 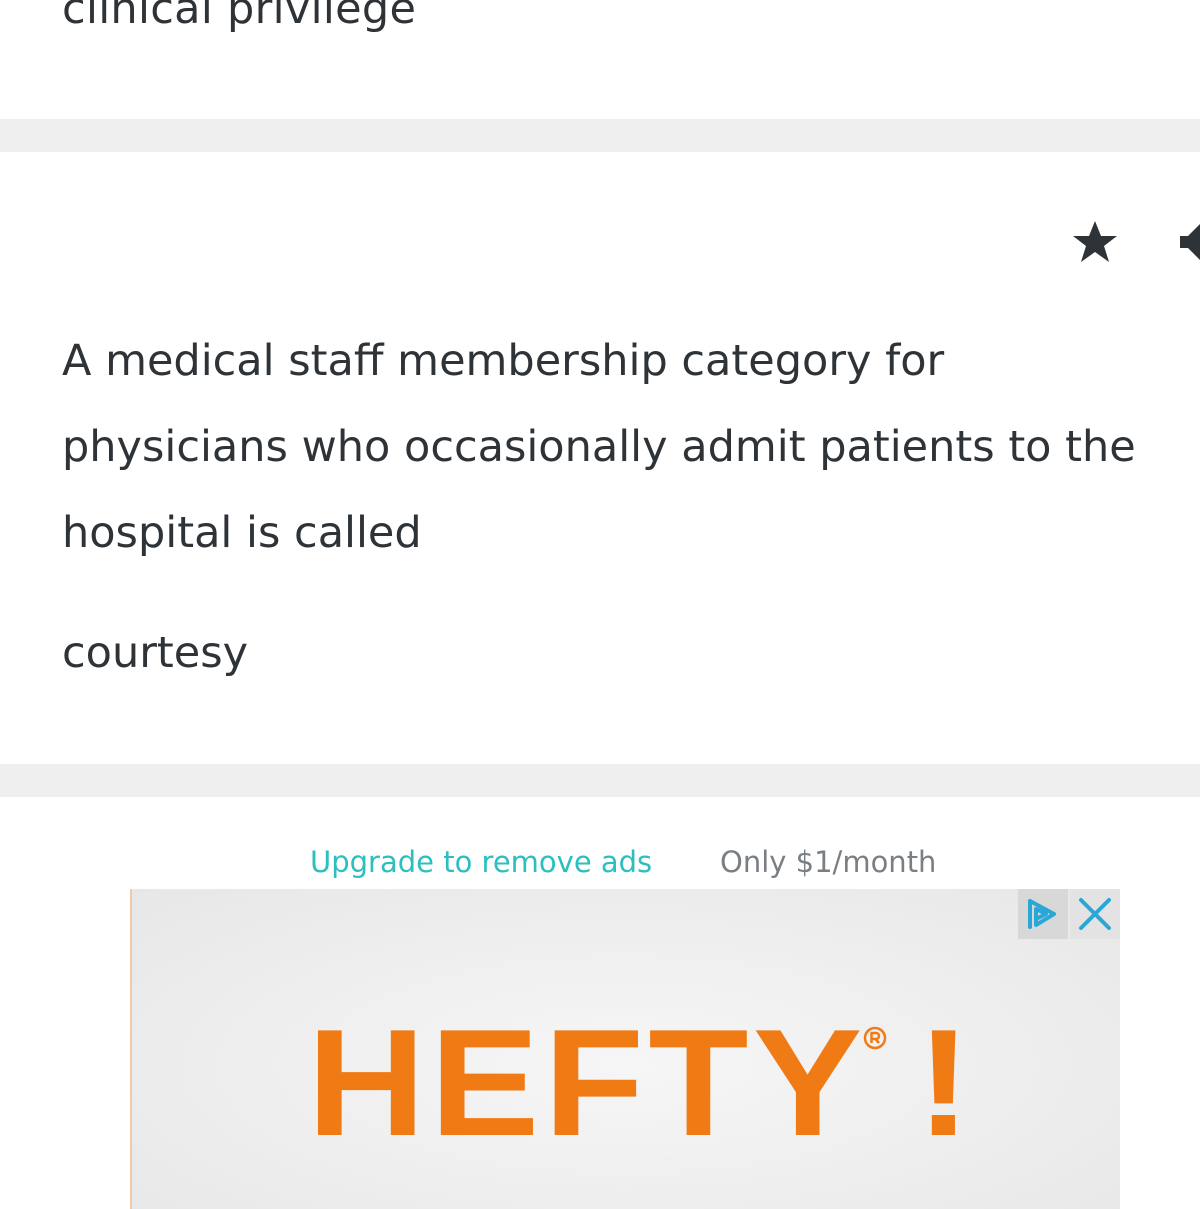 What do you see at coordinates (1095, 242) in the screenshot?
I see `star-icon` at bounding box center [1095, 242].